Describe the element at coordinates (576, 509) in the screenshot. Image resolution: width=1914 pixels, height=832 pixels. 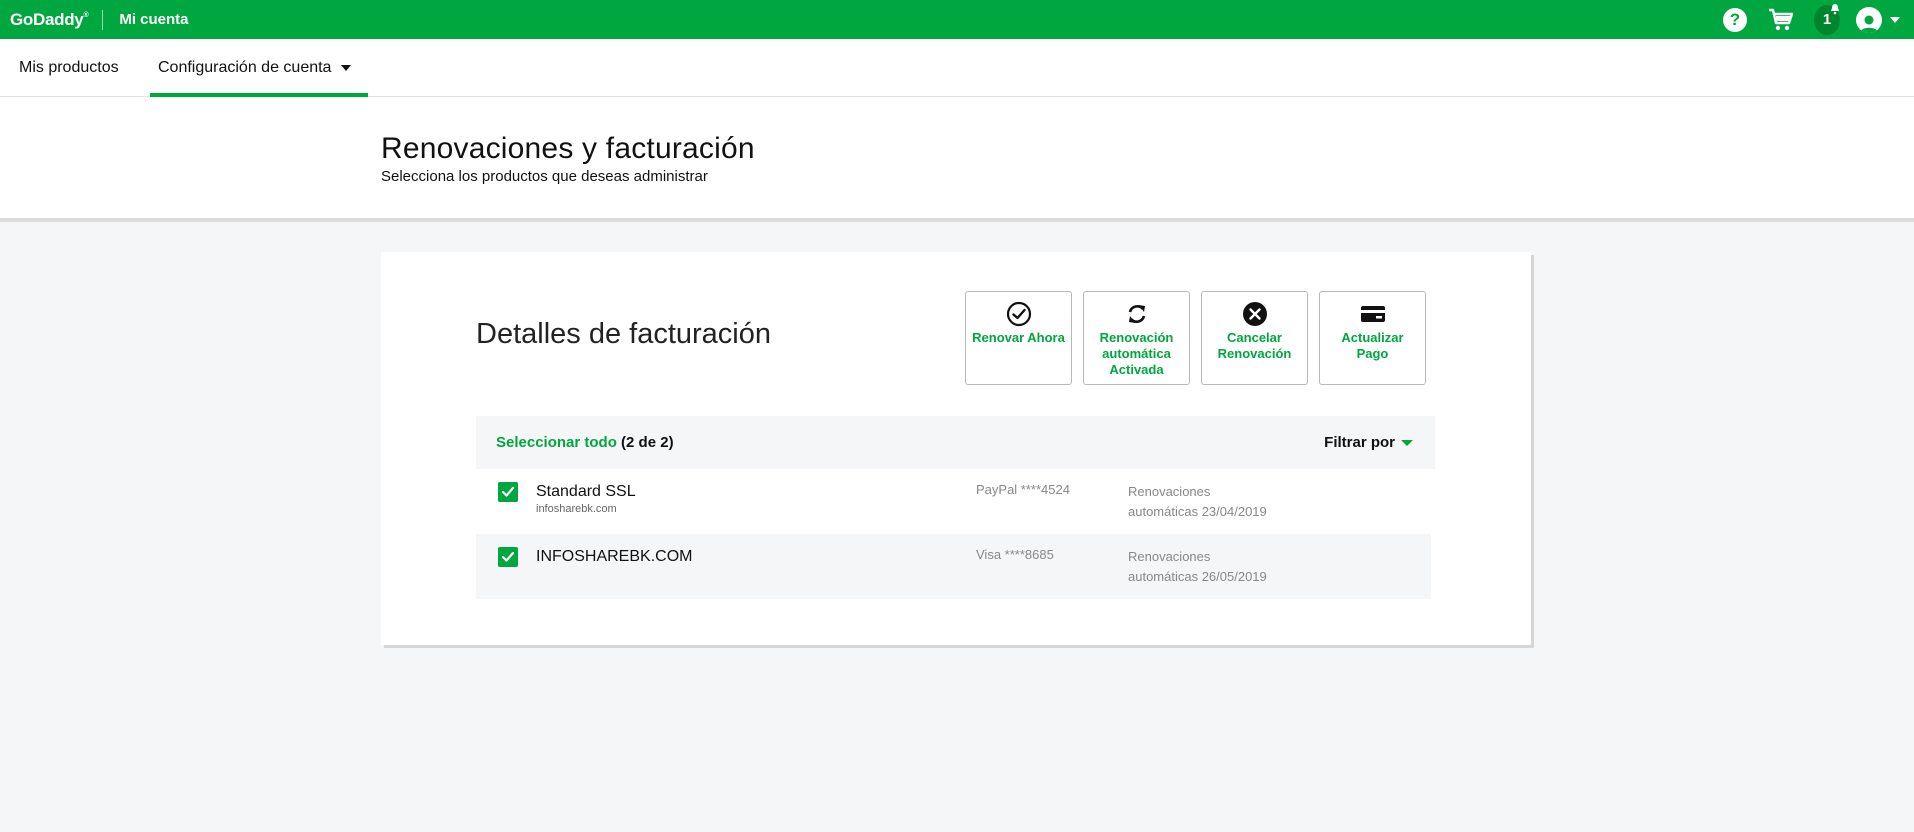
I see `product-domain: infosharebk.com` at that location.